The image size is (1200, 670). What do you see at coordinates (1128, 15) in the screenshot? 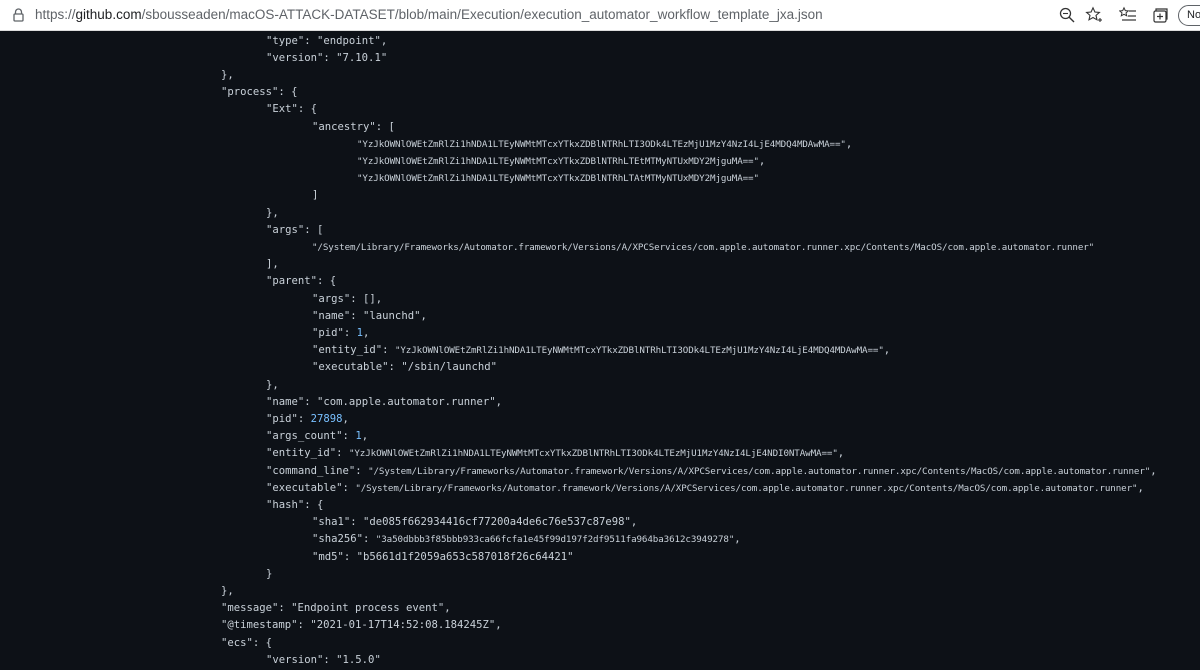
I see `favorites-list-icon` at bounding box center [1128, 15].